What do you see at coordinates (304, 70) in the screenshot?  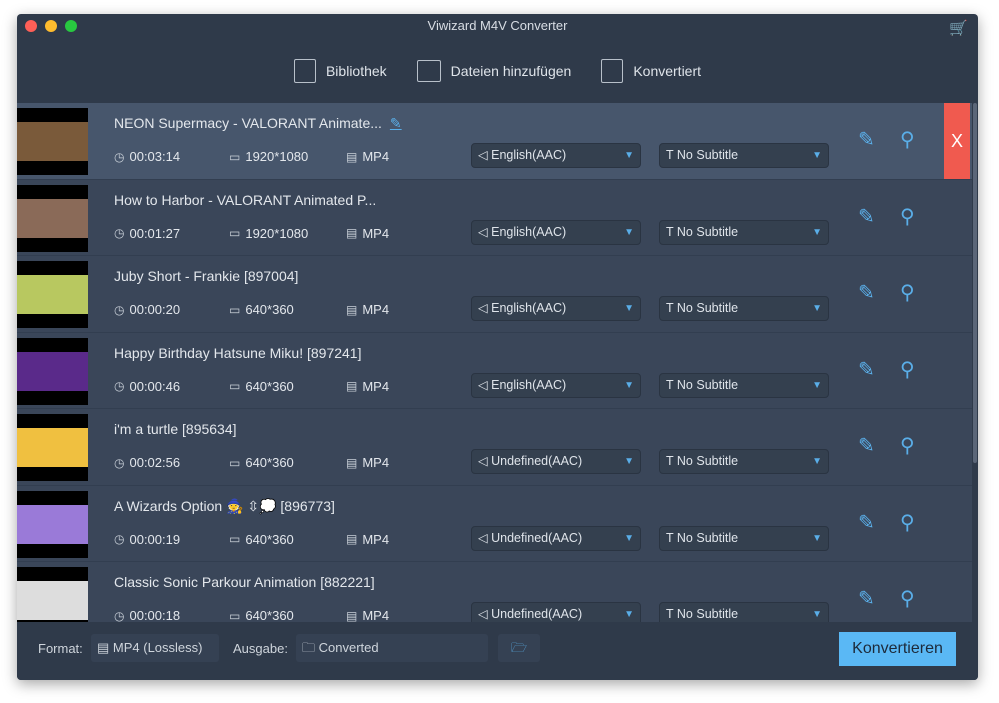 I see `library-icon` at bounding box center [304, 70].